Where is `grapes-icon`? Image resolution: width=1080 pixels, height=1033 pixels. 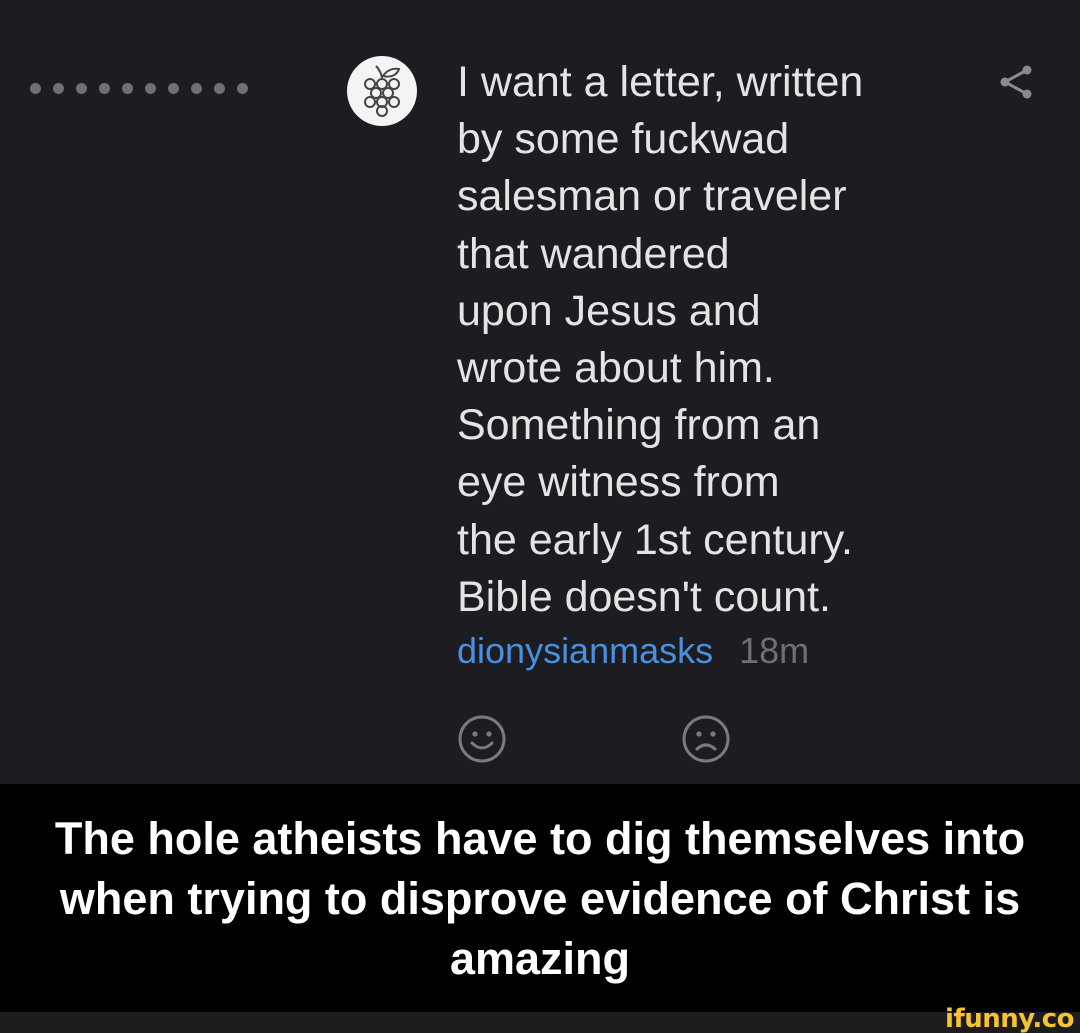 grapes-icon is located at coordinates (382, 91).